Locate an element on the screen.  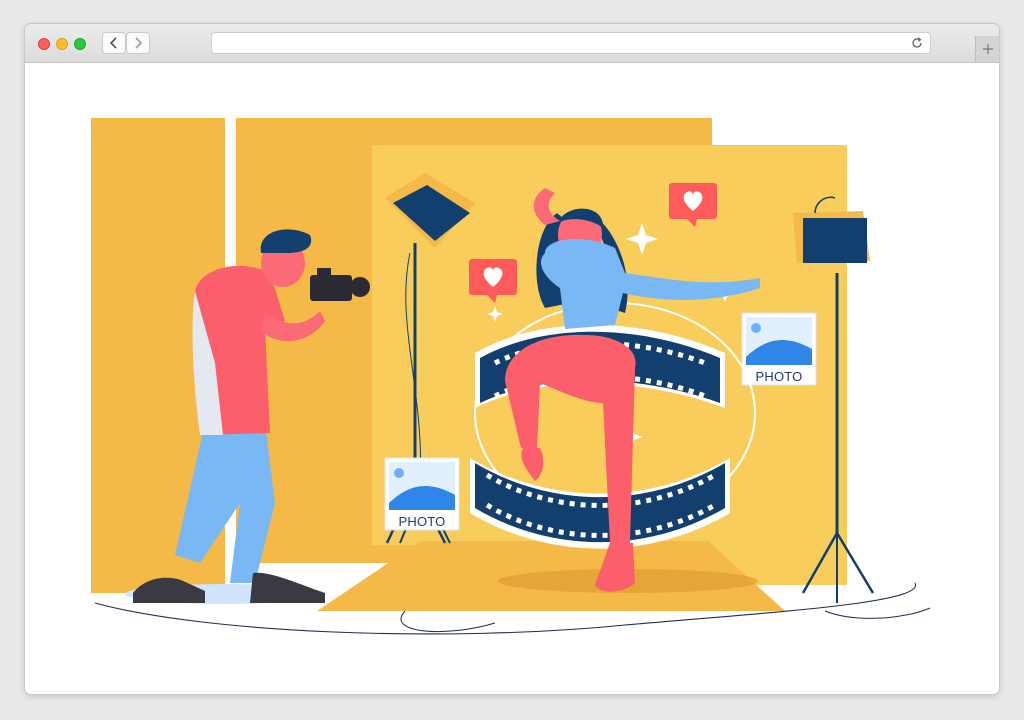
photo-card-right: PHOTO is located at coordinates (779, 349).